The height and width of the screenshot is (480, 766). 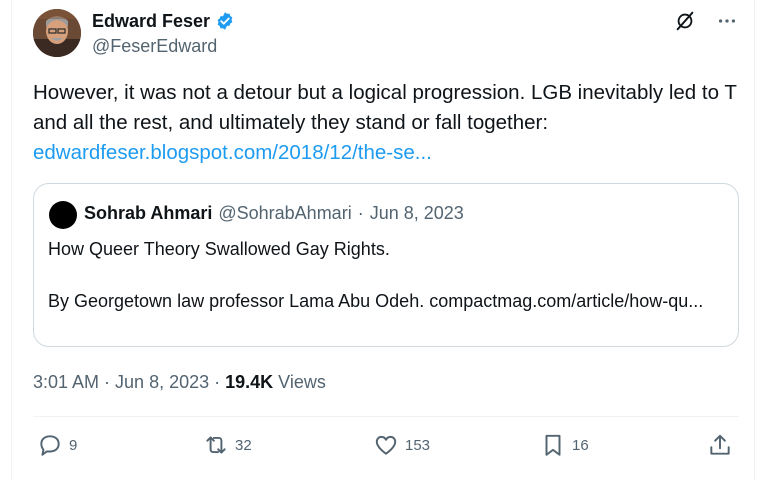 I want to click on quote-author-name: Sohrab Ahmari, so click(x=148, y=213).